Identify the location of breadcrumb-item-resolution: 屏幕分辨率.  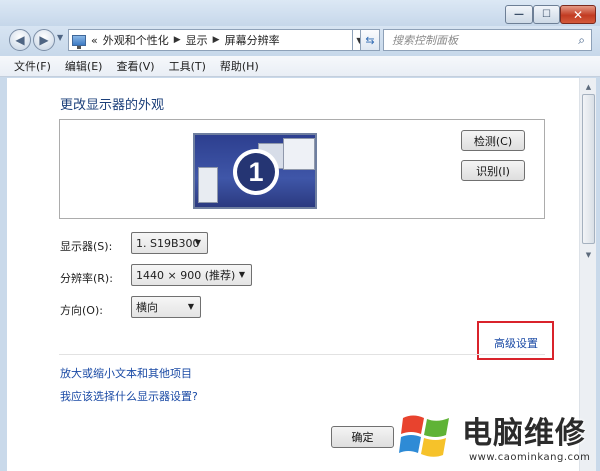
(252, 40).